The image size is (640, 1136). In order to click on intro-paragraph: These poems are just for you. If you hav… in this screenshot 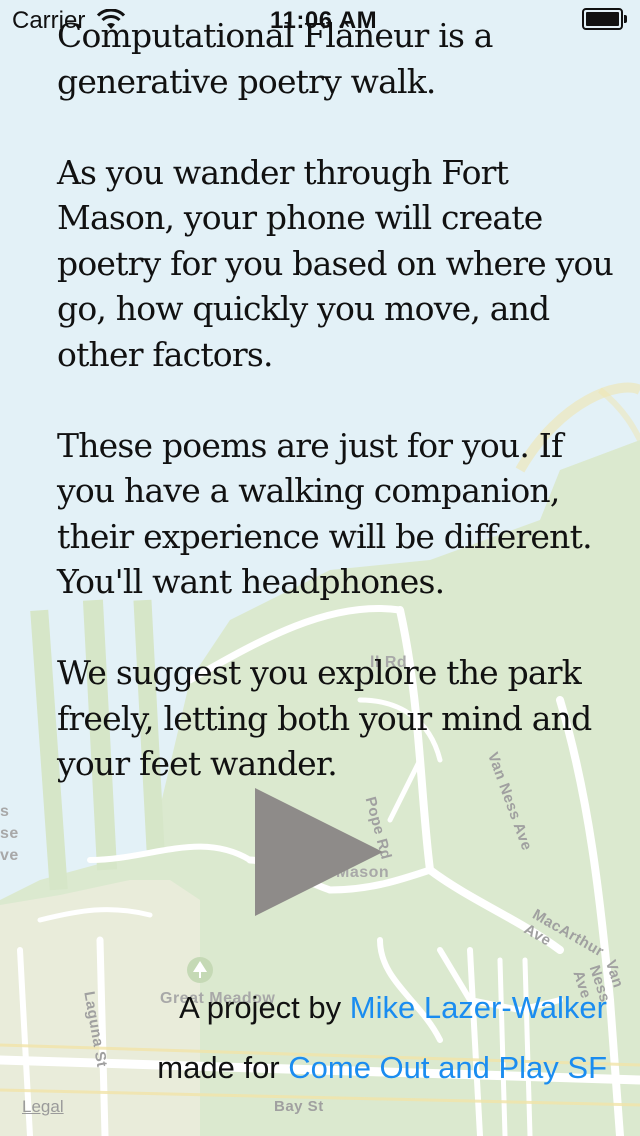, I will do `click(325, 513)`.